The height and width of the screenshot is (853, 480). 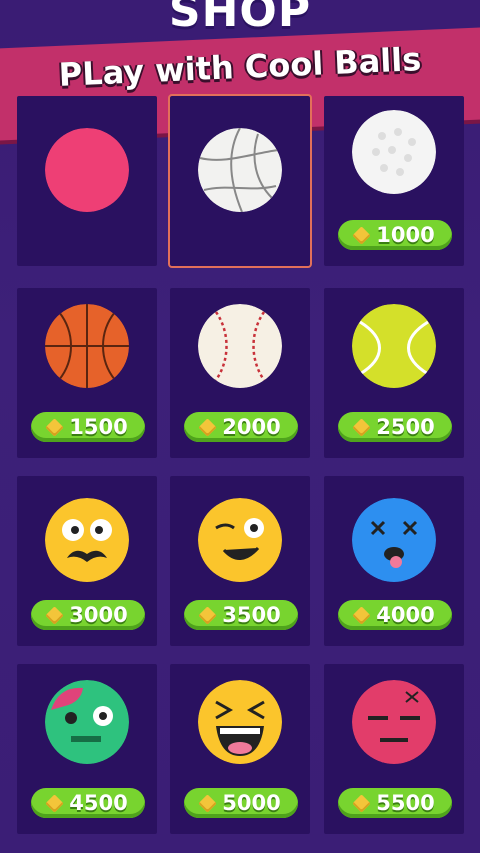 I want to click on price-tag: 3000, so click(x=88, y=615).